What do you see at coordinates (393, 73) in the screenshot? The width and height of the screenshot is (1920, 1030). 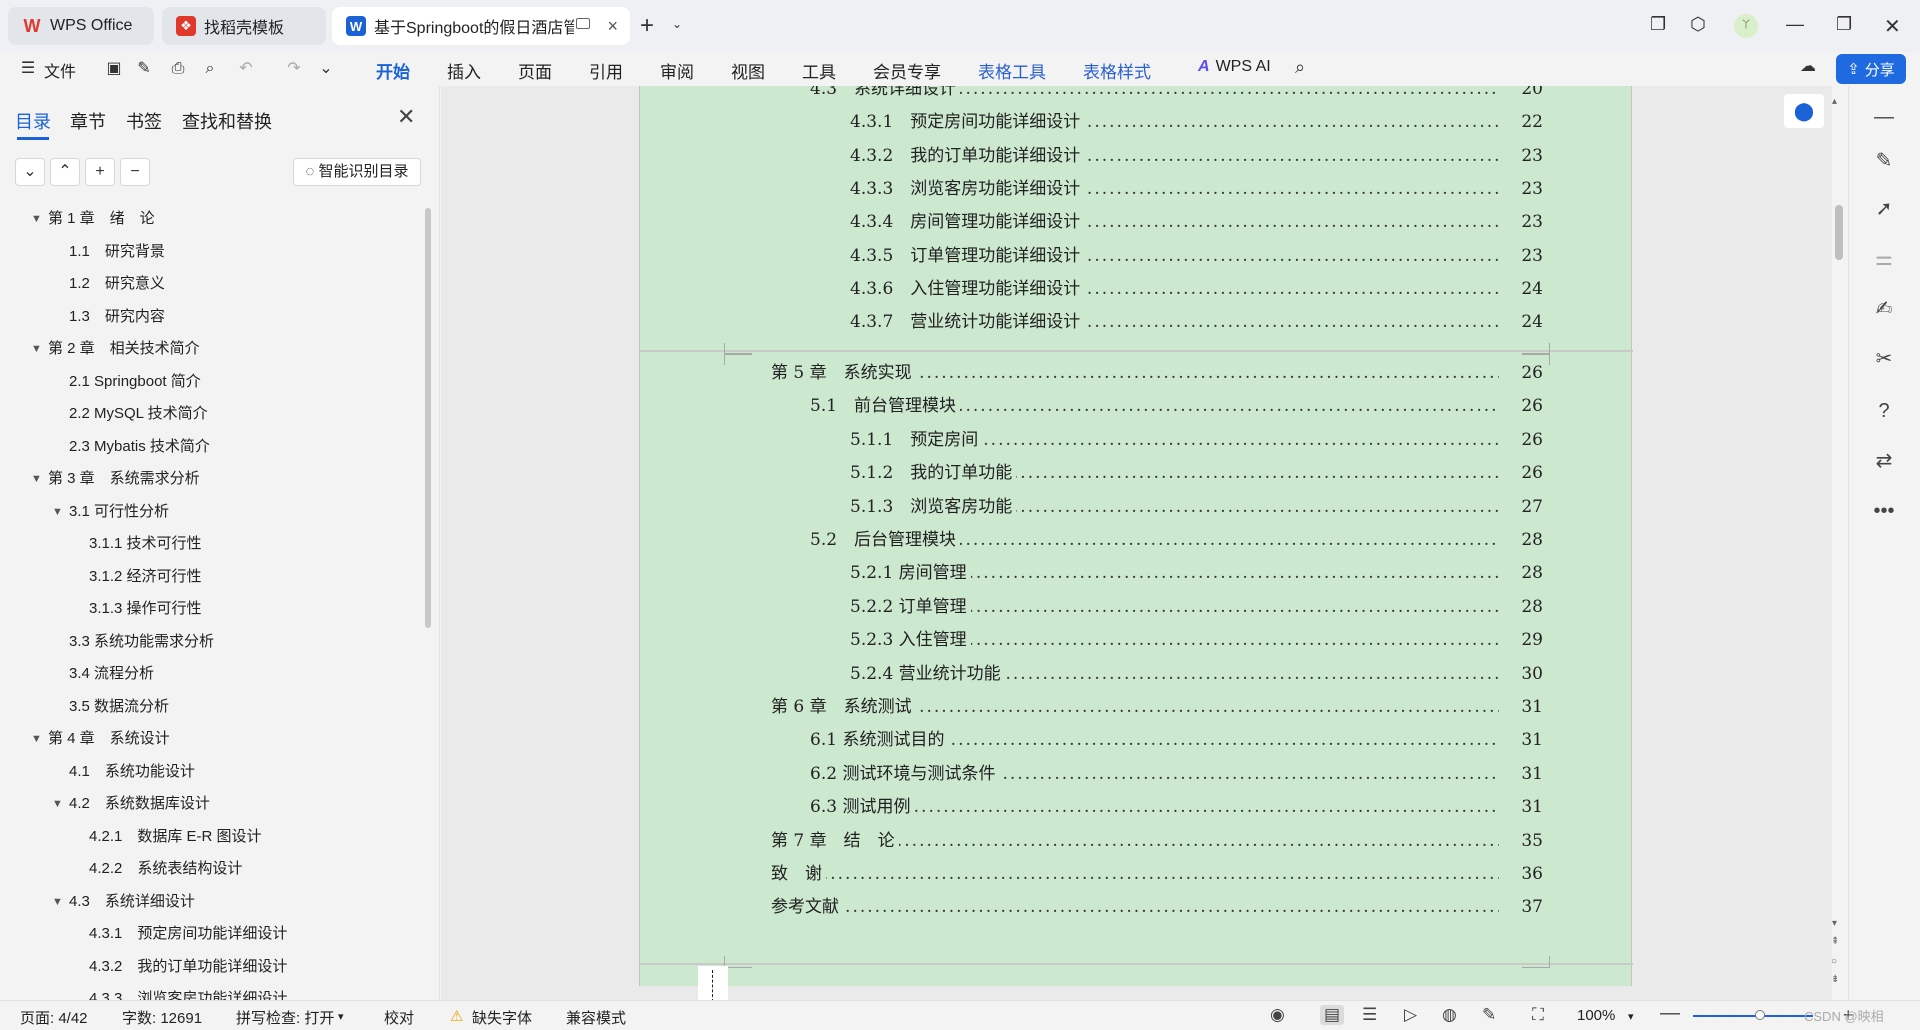 I see `tab-home: 开始` at bounding box center [393, 73].